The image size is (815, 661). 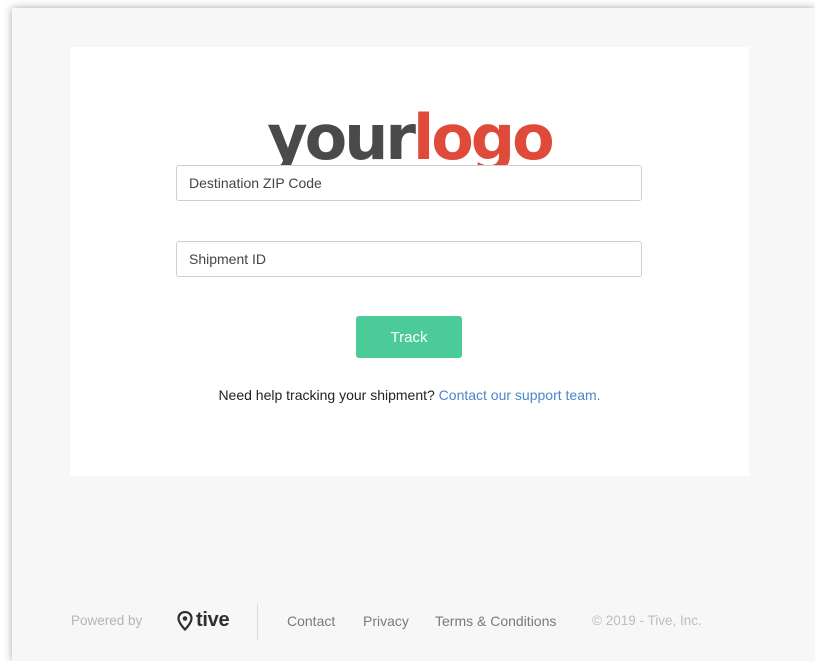 I want to click on footer-link-terms: Terms & Conditions, so click(x=495, y=621).